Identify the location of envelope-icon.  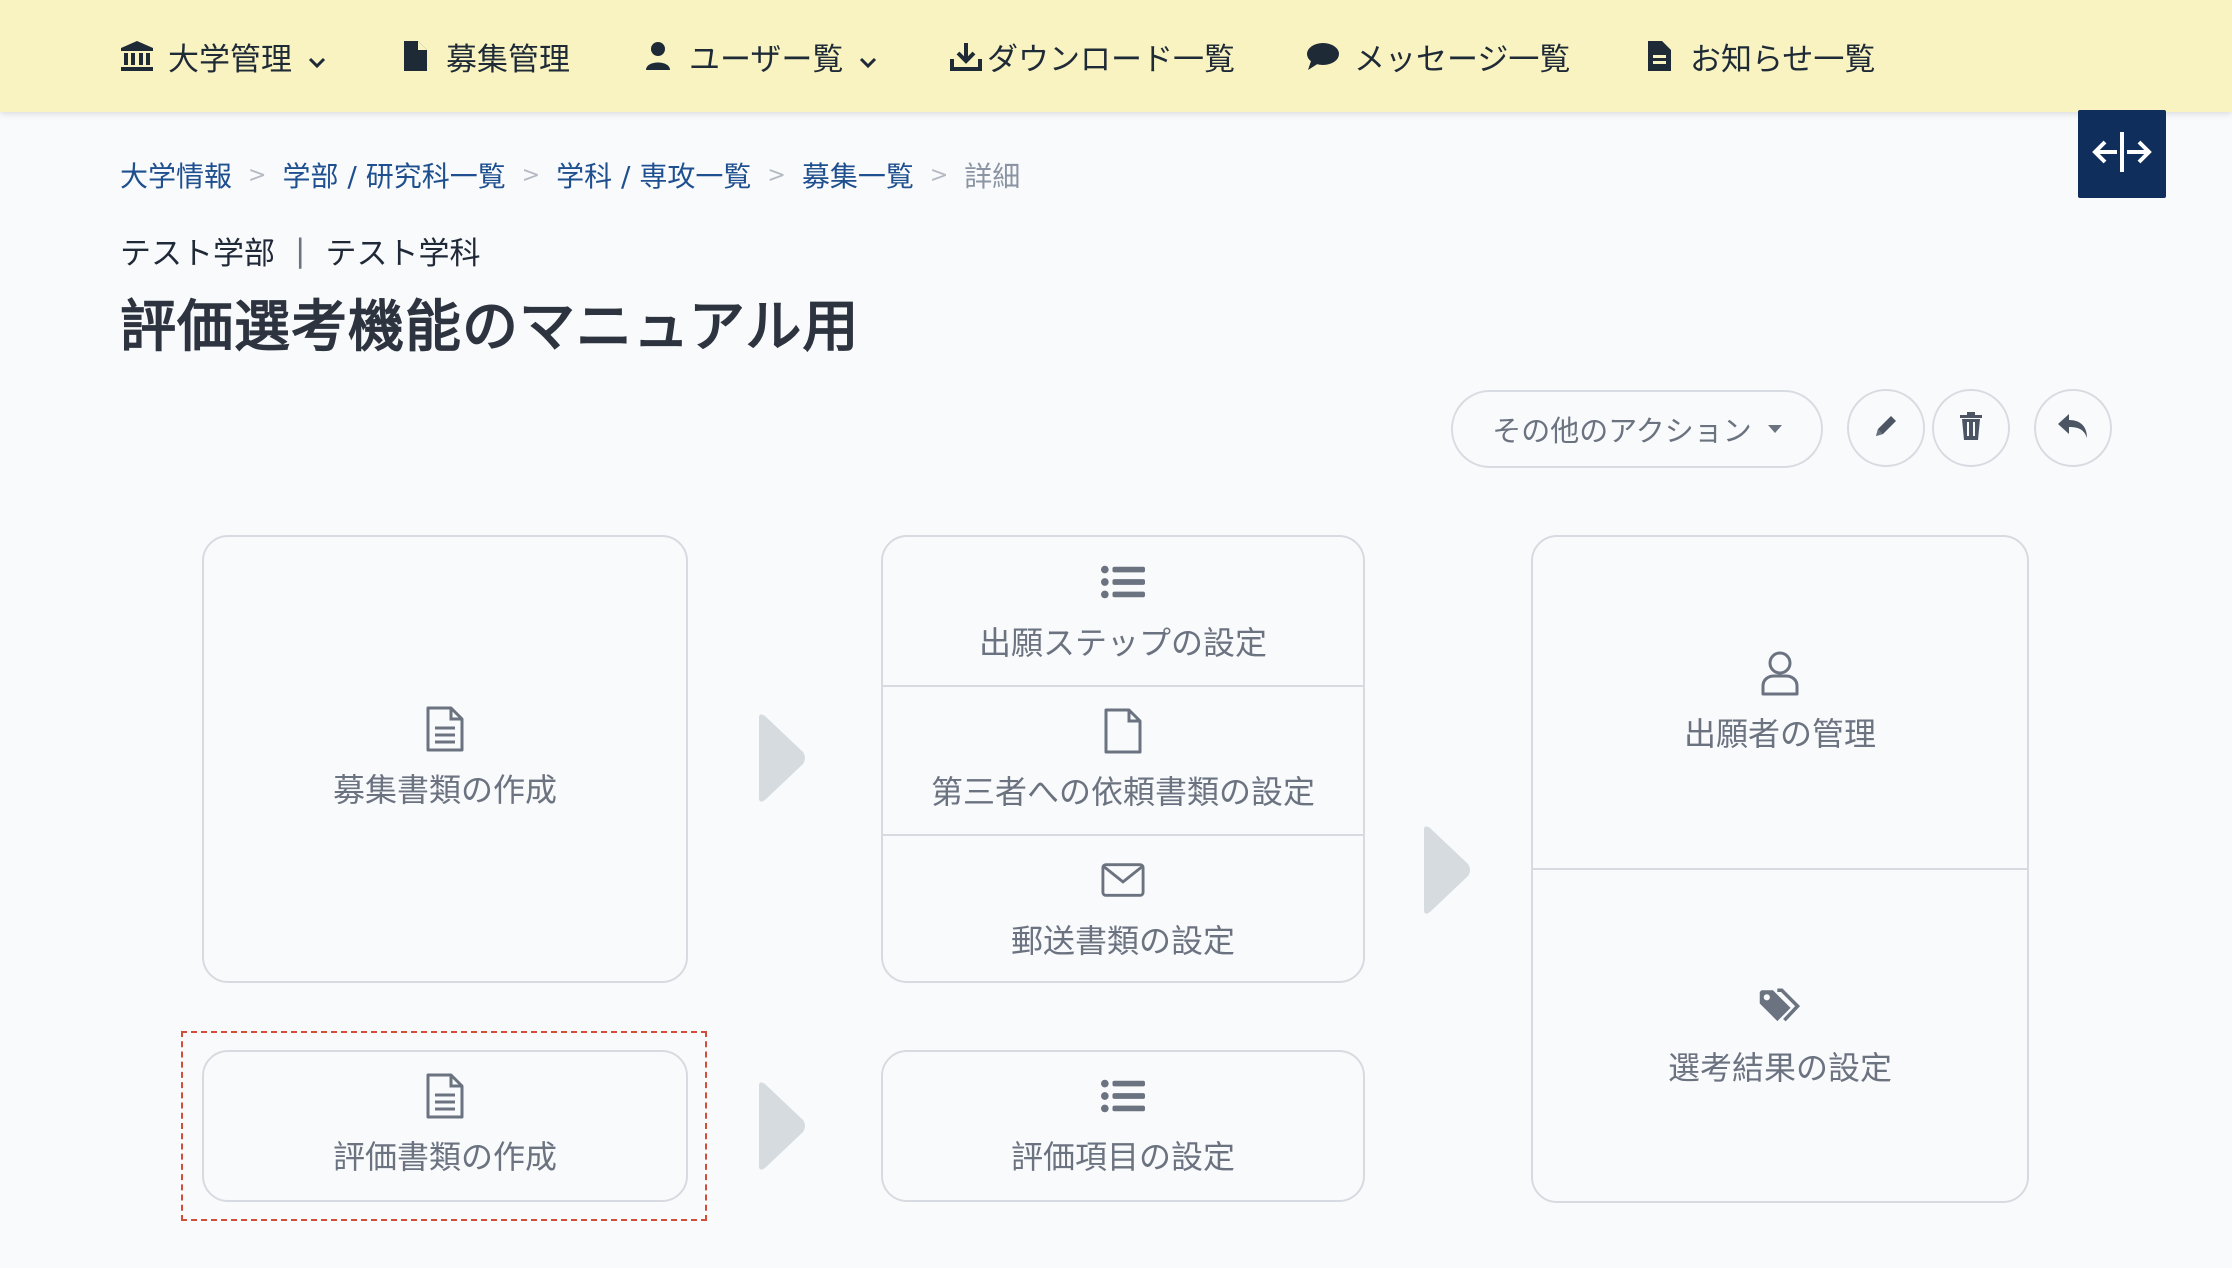
(1123, 880).